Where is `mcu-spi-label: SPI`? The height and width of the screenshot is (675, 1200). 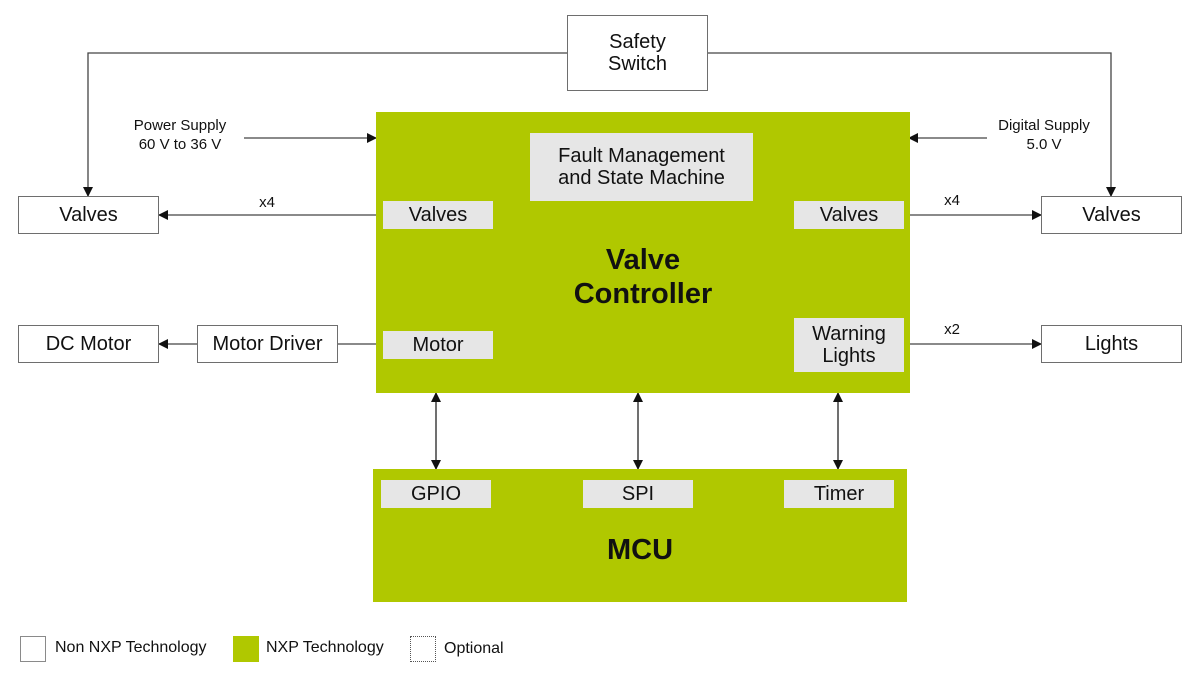
mcu-spi-label: SPI is located at coordinates (638, 494).